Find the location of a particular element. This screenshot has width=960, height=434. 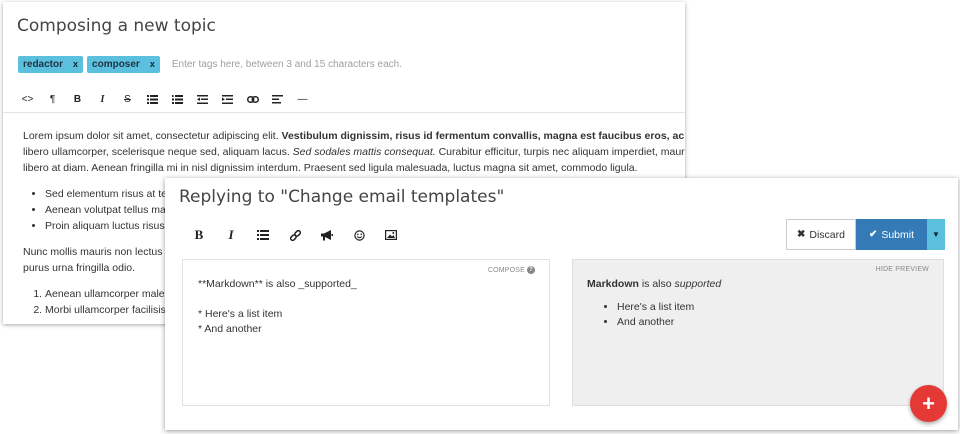

unordered-list-button is located at coordinates (152, 100).